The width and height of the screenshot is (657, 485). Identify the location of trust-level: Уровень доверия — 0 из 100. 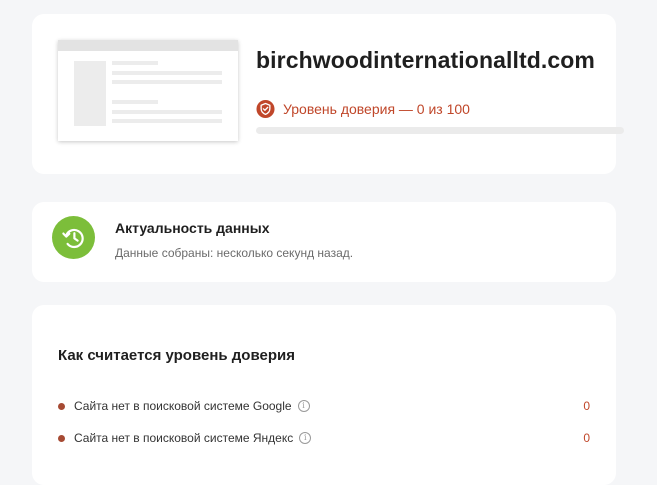
(363, 109).